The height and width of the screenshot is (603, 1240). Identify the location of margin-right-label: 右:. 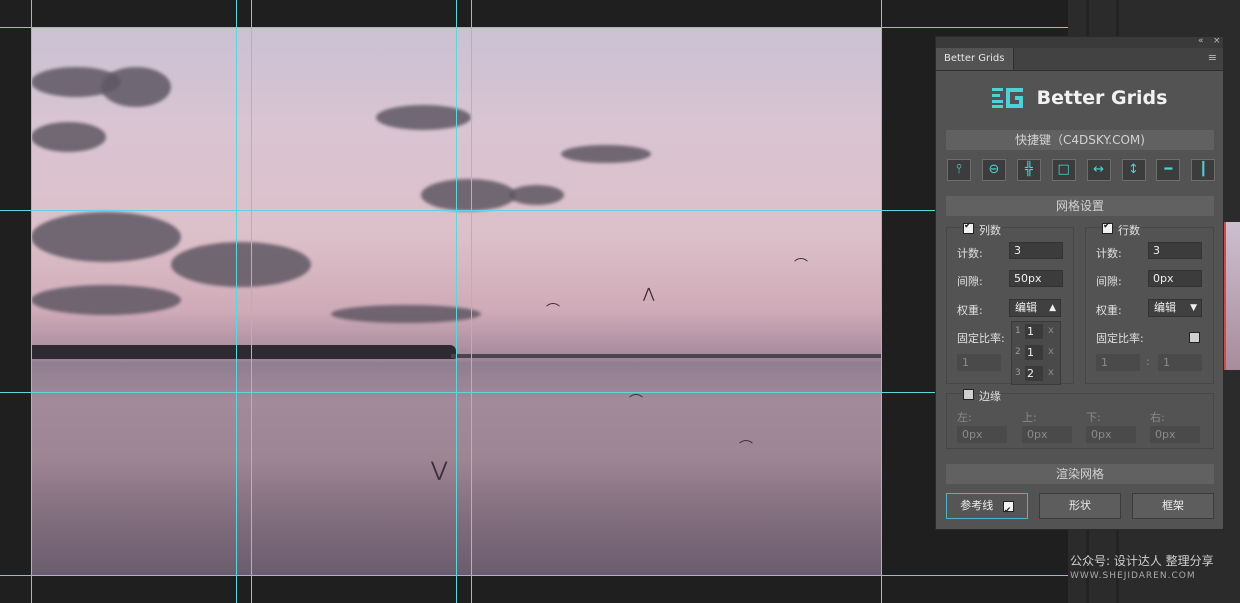
(1157, 417).